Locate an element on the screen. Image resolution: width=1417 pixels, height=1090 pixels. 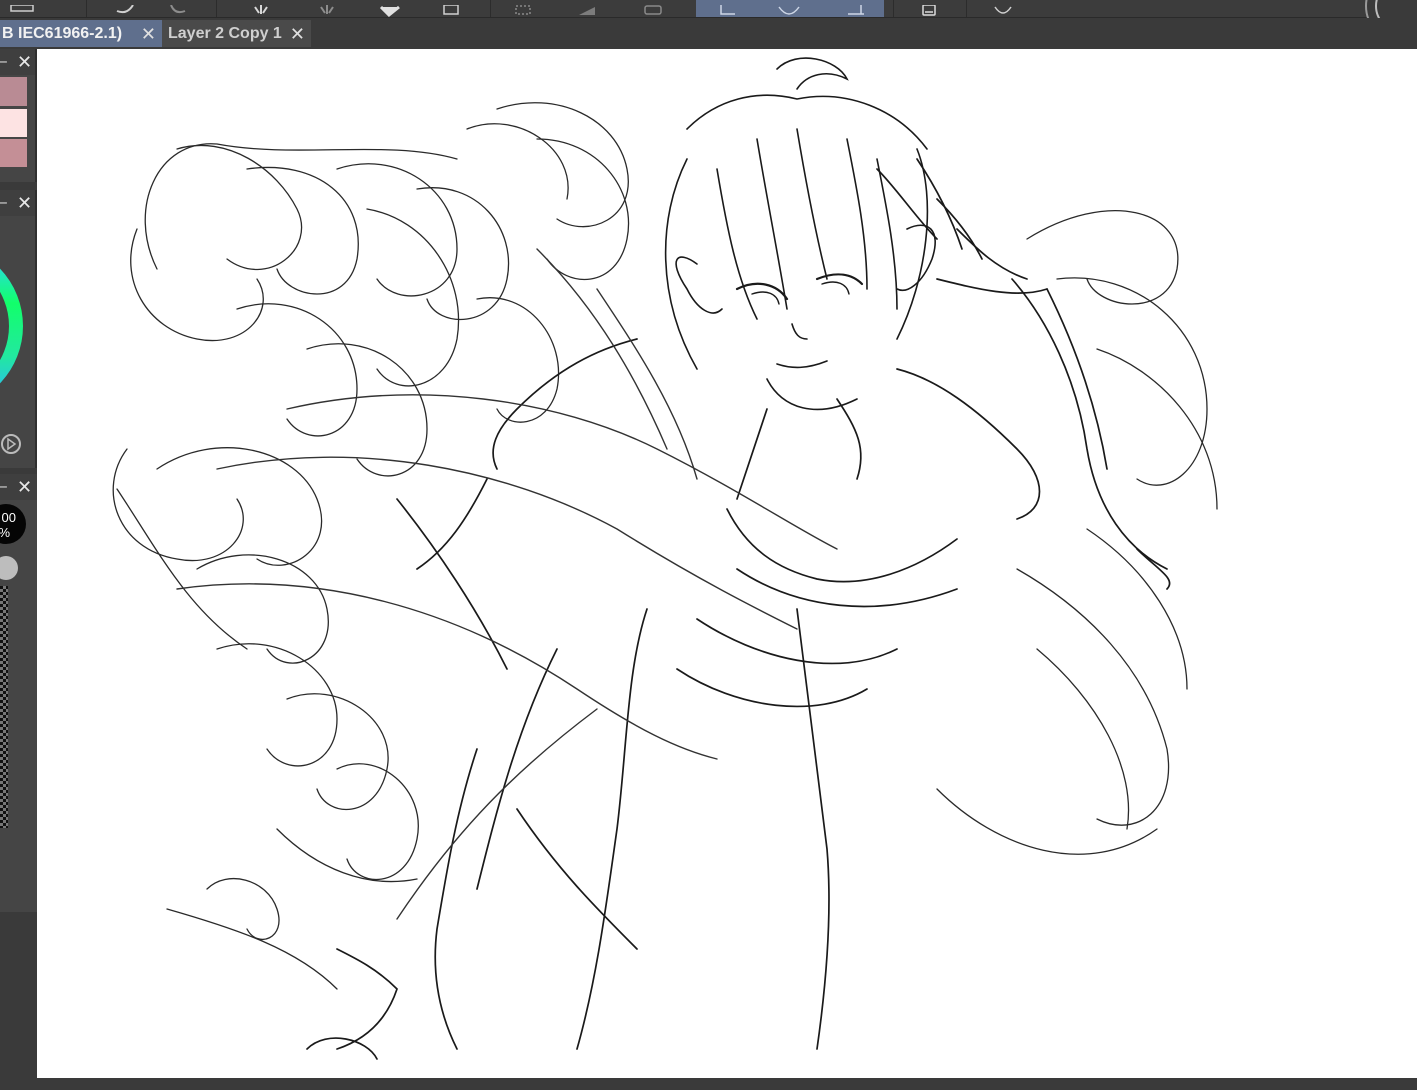
transform-icon is located at coordinates (451, 8).